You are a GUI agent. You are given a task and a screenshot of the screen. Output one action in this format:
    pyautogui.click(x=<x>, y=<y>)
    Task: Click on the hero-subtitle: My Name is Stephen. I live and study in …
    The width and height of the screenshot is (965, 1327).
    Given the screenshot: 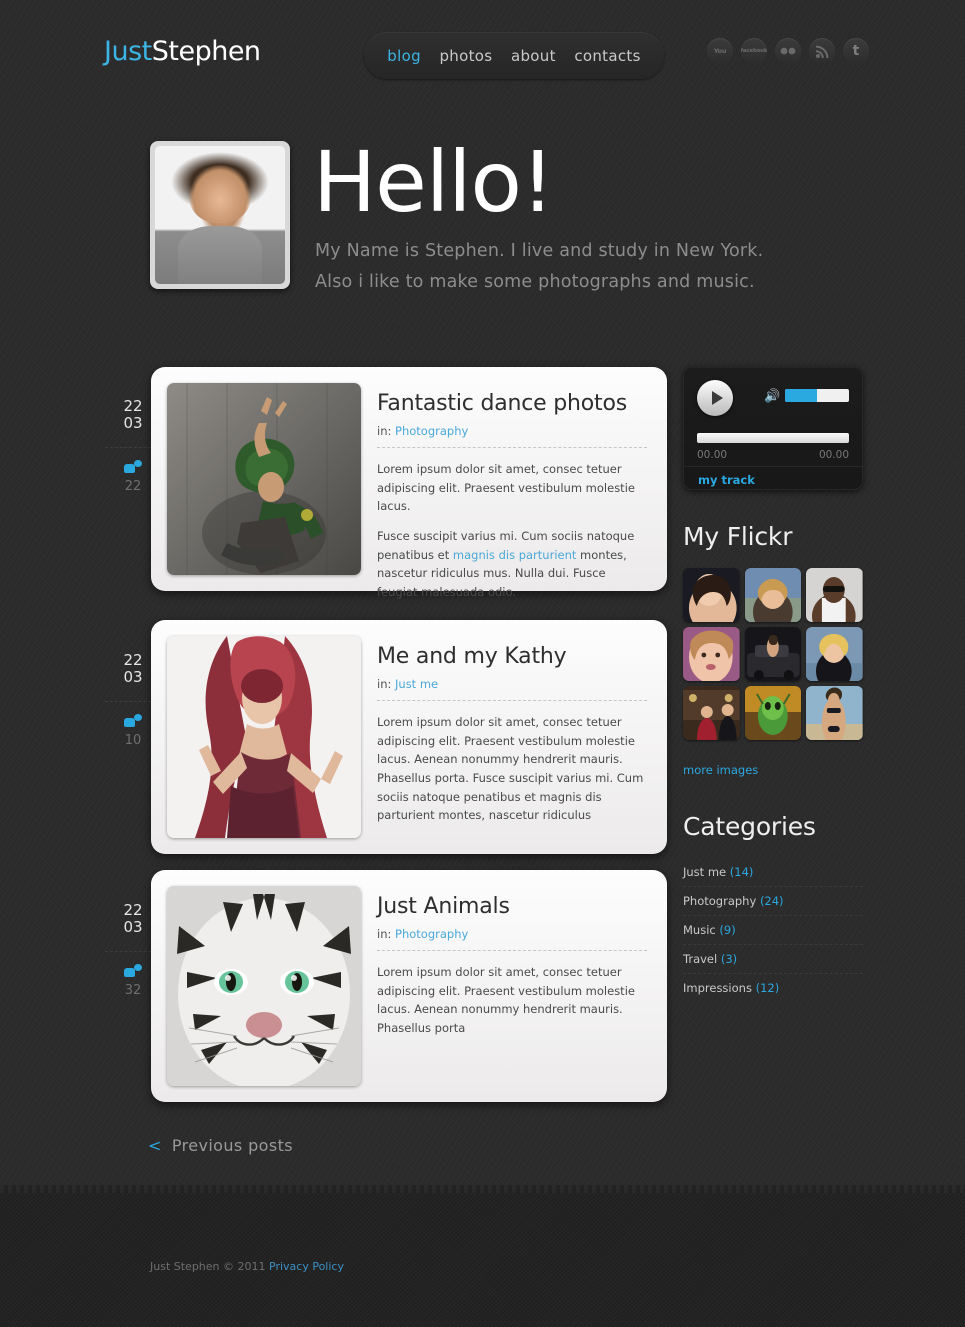 What is the action you would take?
    pyautogui.click(x=595, y=266)
    